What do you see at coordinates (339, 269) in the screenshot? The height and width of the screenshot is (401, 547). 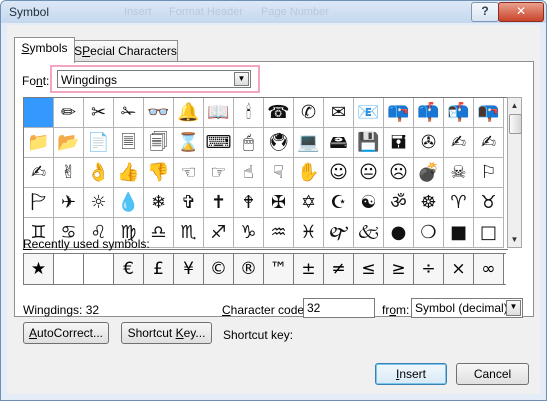 I see `recent-symbol-cell: ≠` at bounding box center [339, 269].